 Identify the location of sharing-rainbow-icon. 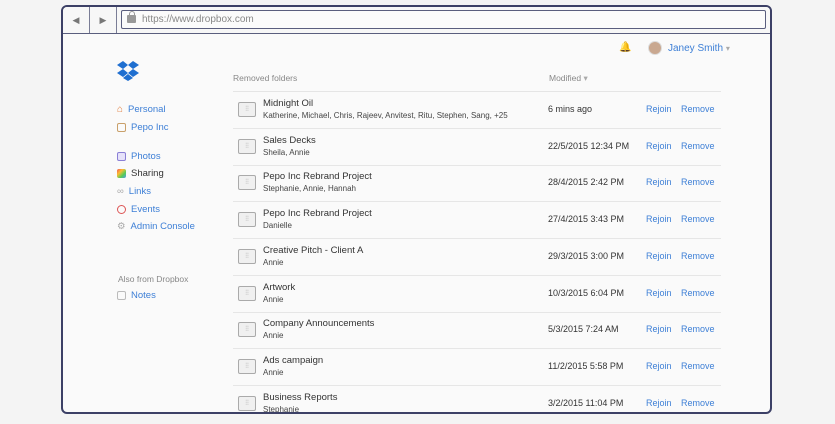
(121, 173).